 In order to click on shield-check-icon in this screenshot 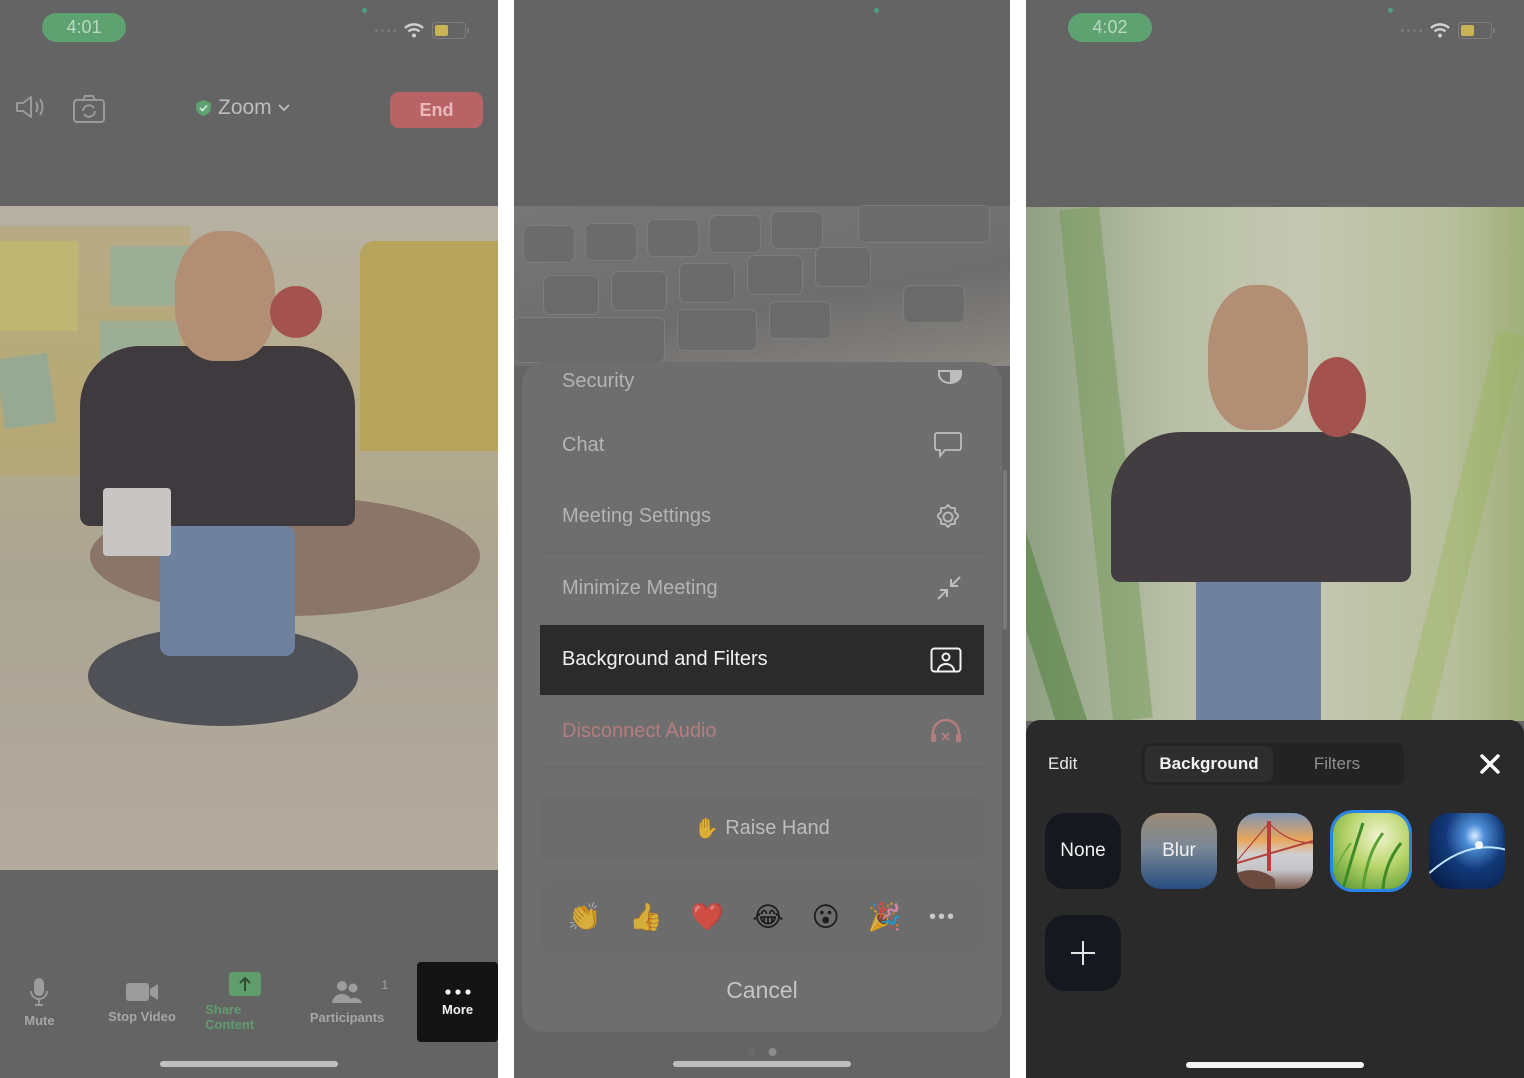, I will do `click(203, 108)`.